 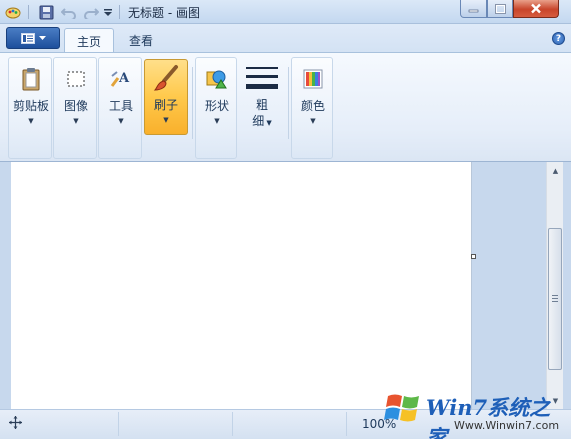 I want to click on shapes-button: 形状 ▼, so click(x=217, y=96).